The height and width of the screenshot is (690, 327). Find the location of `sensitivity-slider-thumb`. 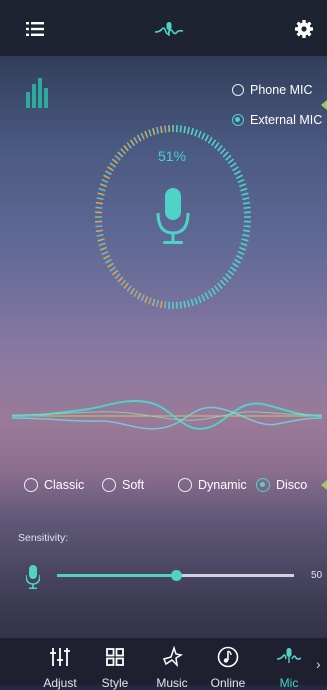

sensitivity-slider-thumb is located at coordinates (176, 575).